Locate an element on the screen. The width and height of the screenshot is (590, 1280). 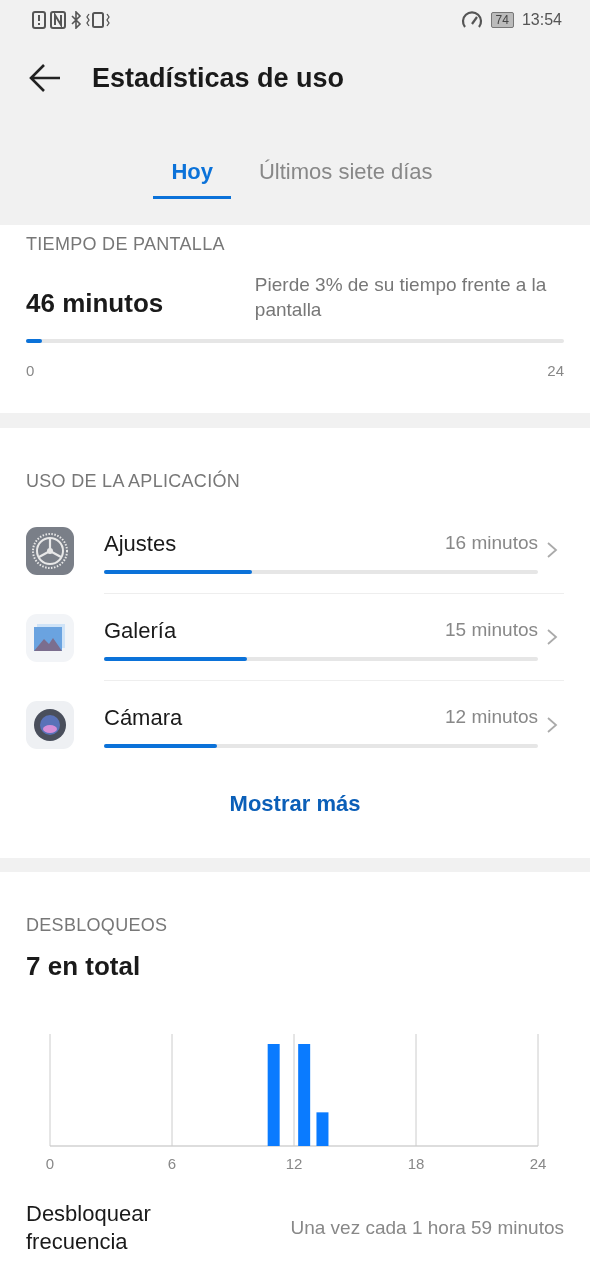
gallery-icon is located at coordinates (50, 637).